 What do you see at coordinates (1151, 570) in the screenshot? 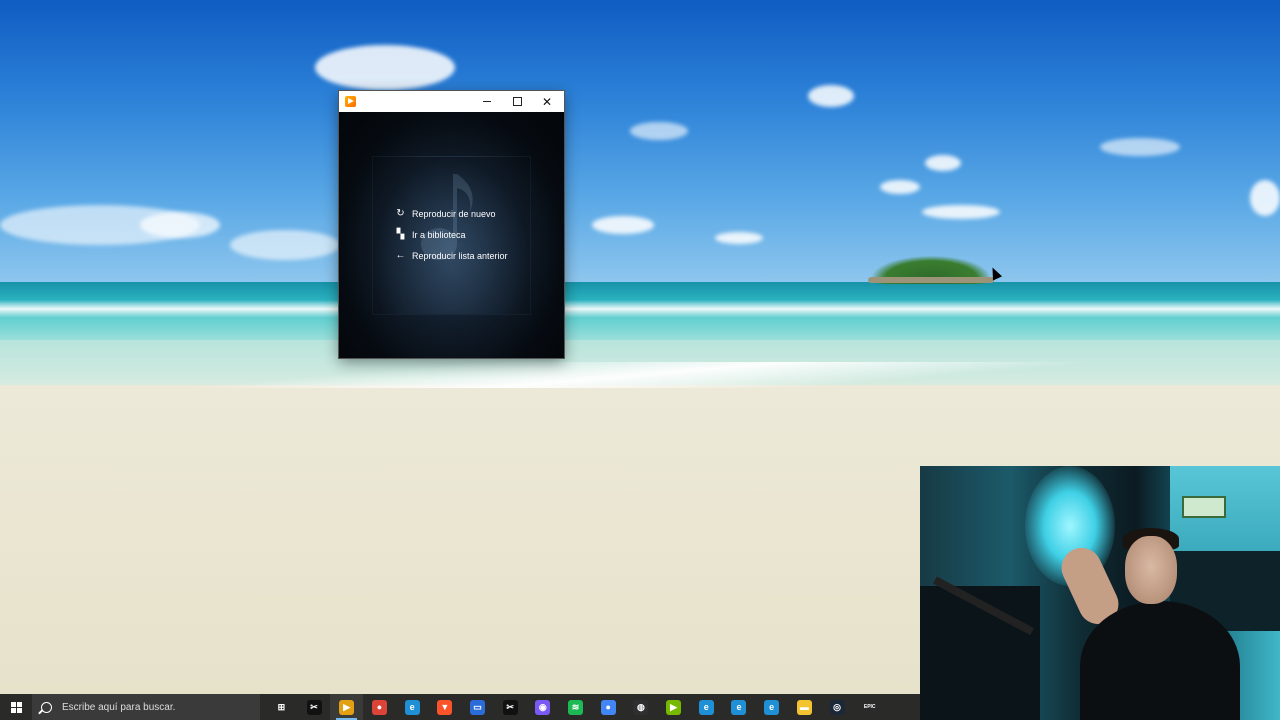
I see `webcam-person-head` at bounding box center [1151, 570].